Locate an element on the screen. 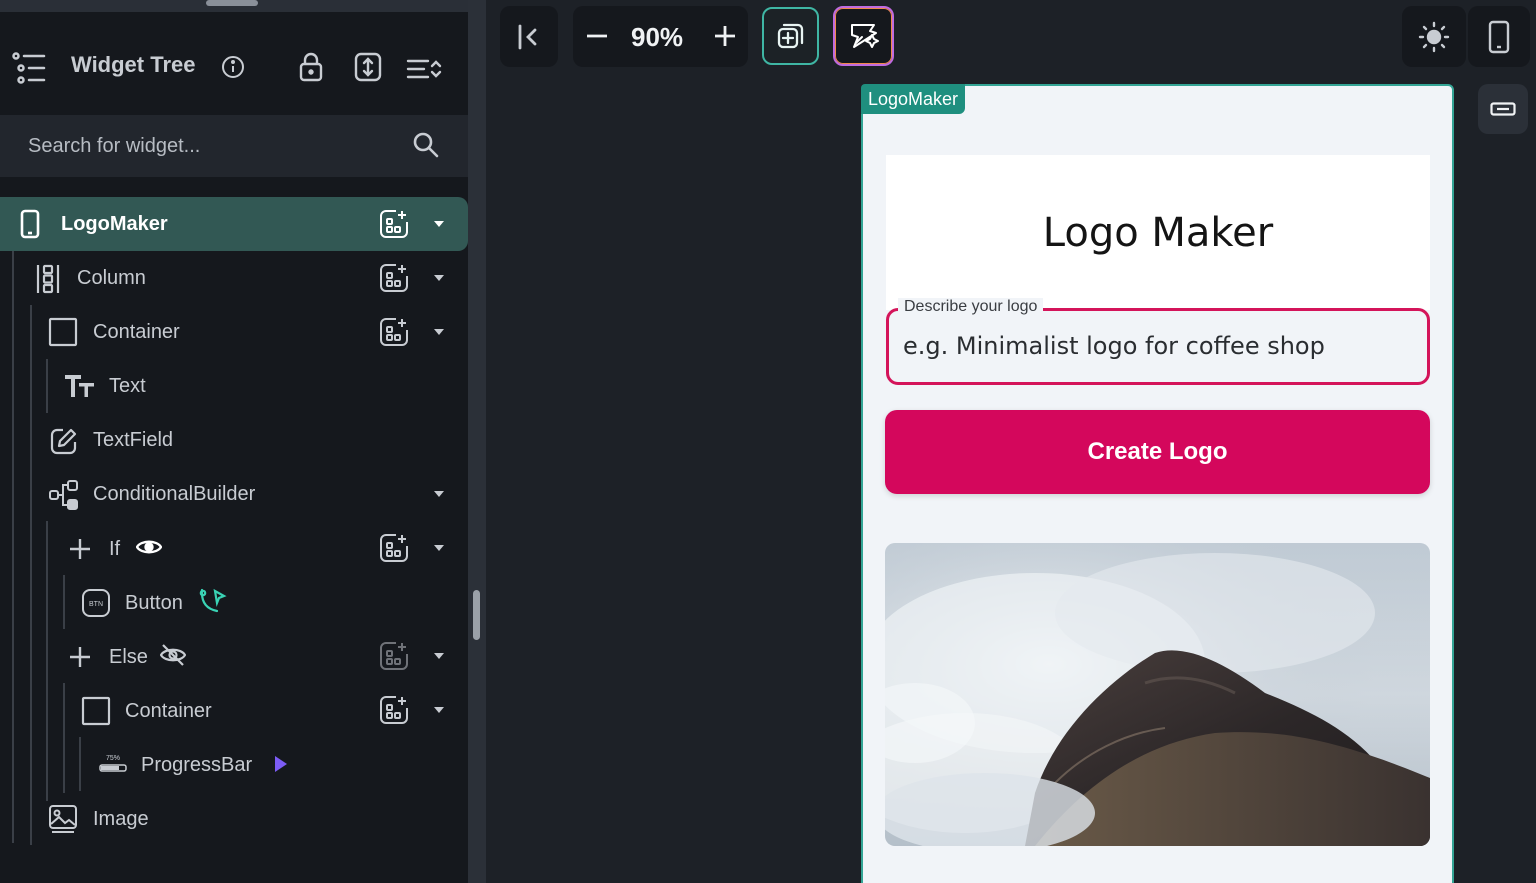 This screenshot has width=1536, height=883. phone-icon is located at coordinates (30, 226).